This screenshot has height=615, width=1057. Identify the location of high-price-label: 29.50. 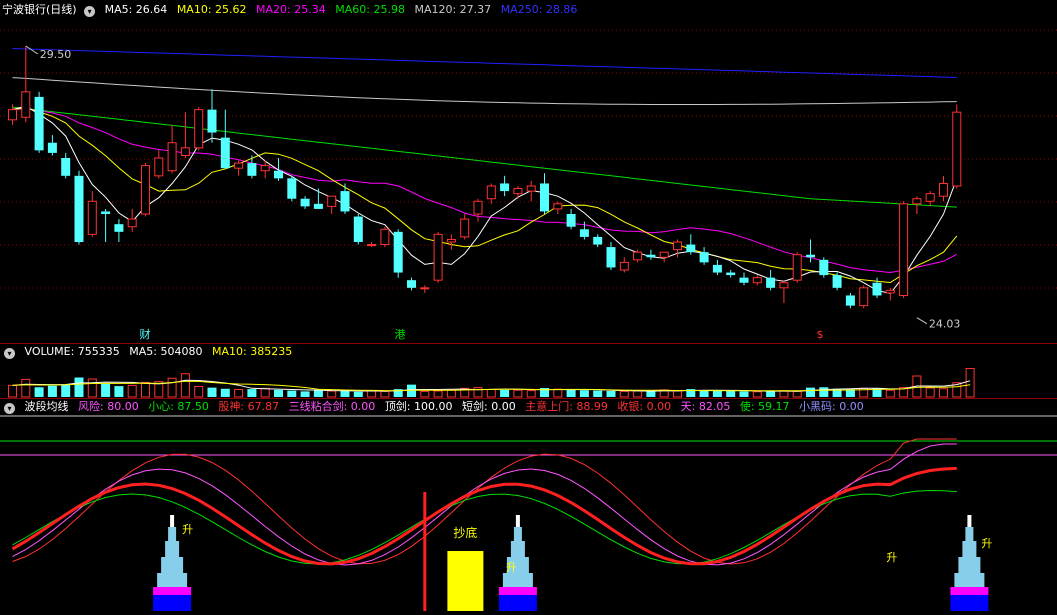
(56, 54).